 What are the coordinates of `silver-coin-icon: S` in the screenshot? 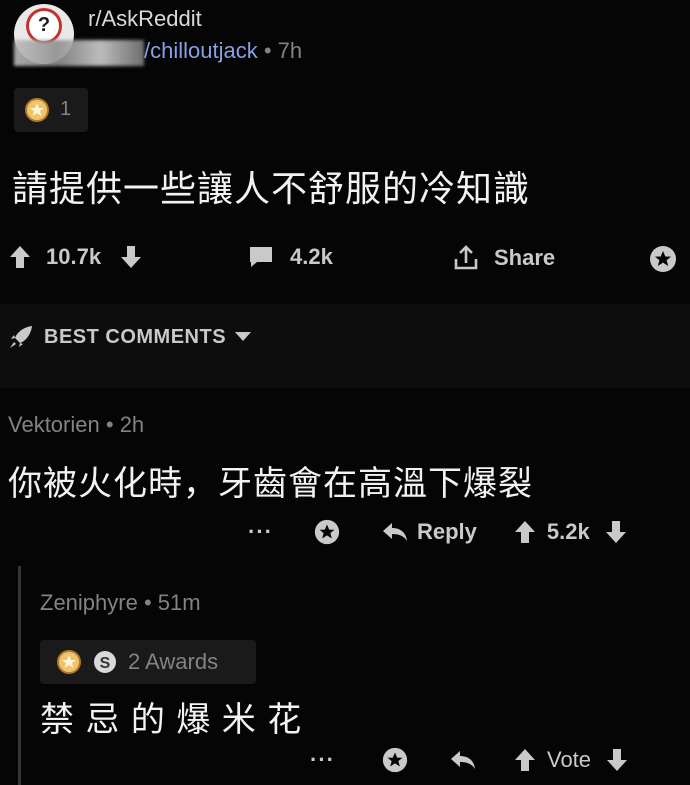 It's located at (105, 662).